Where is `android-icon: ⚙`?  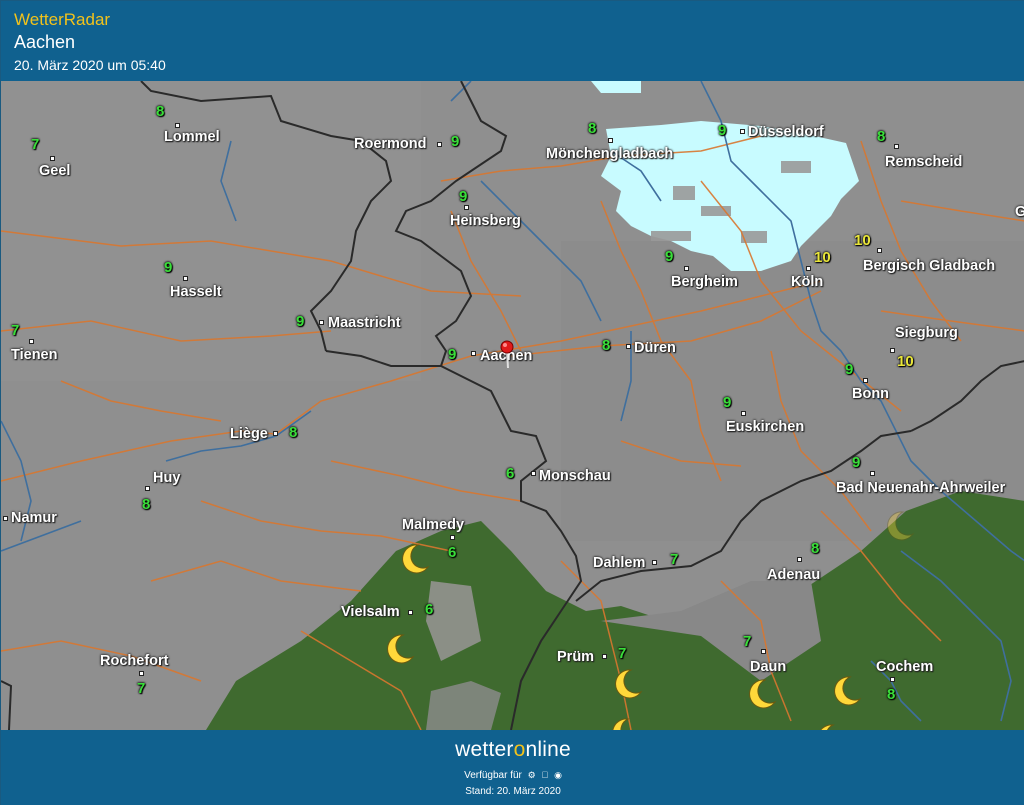 android-icon: ⚙ is located at coordinates (532, 775).